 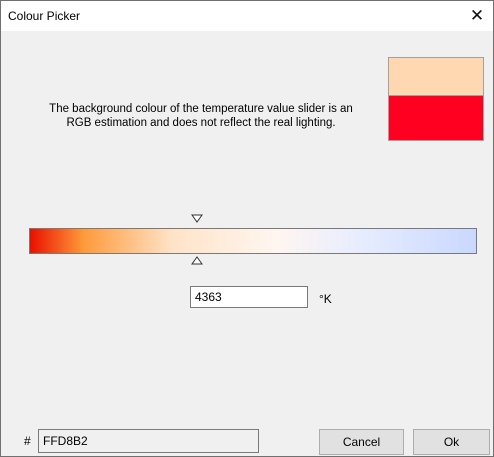 What do you see at coordinates (148, 441) in the screenshot?
I see `hex-colour-input` at bounding box center [148, 441].